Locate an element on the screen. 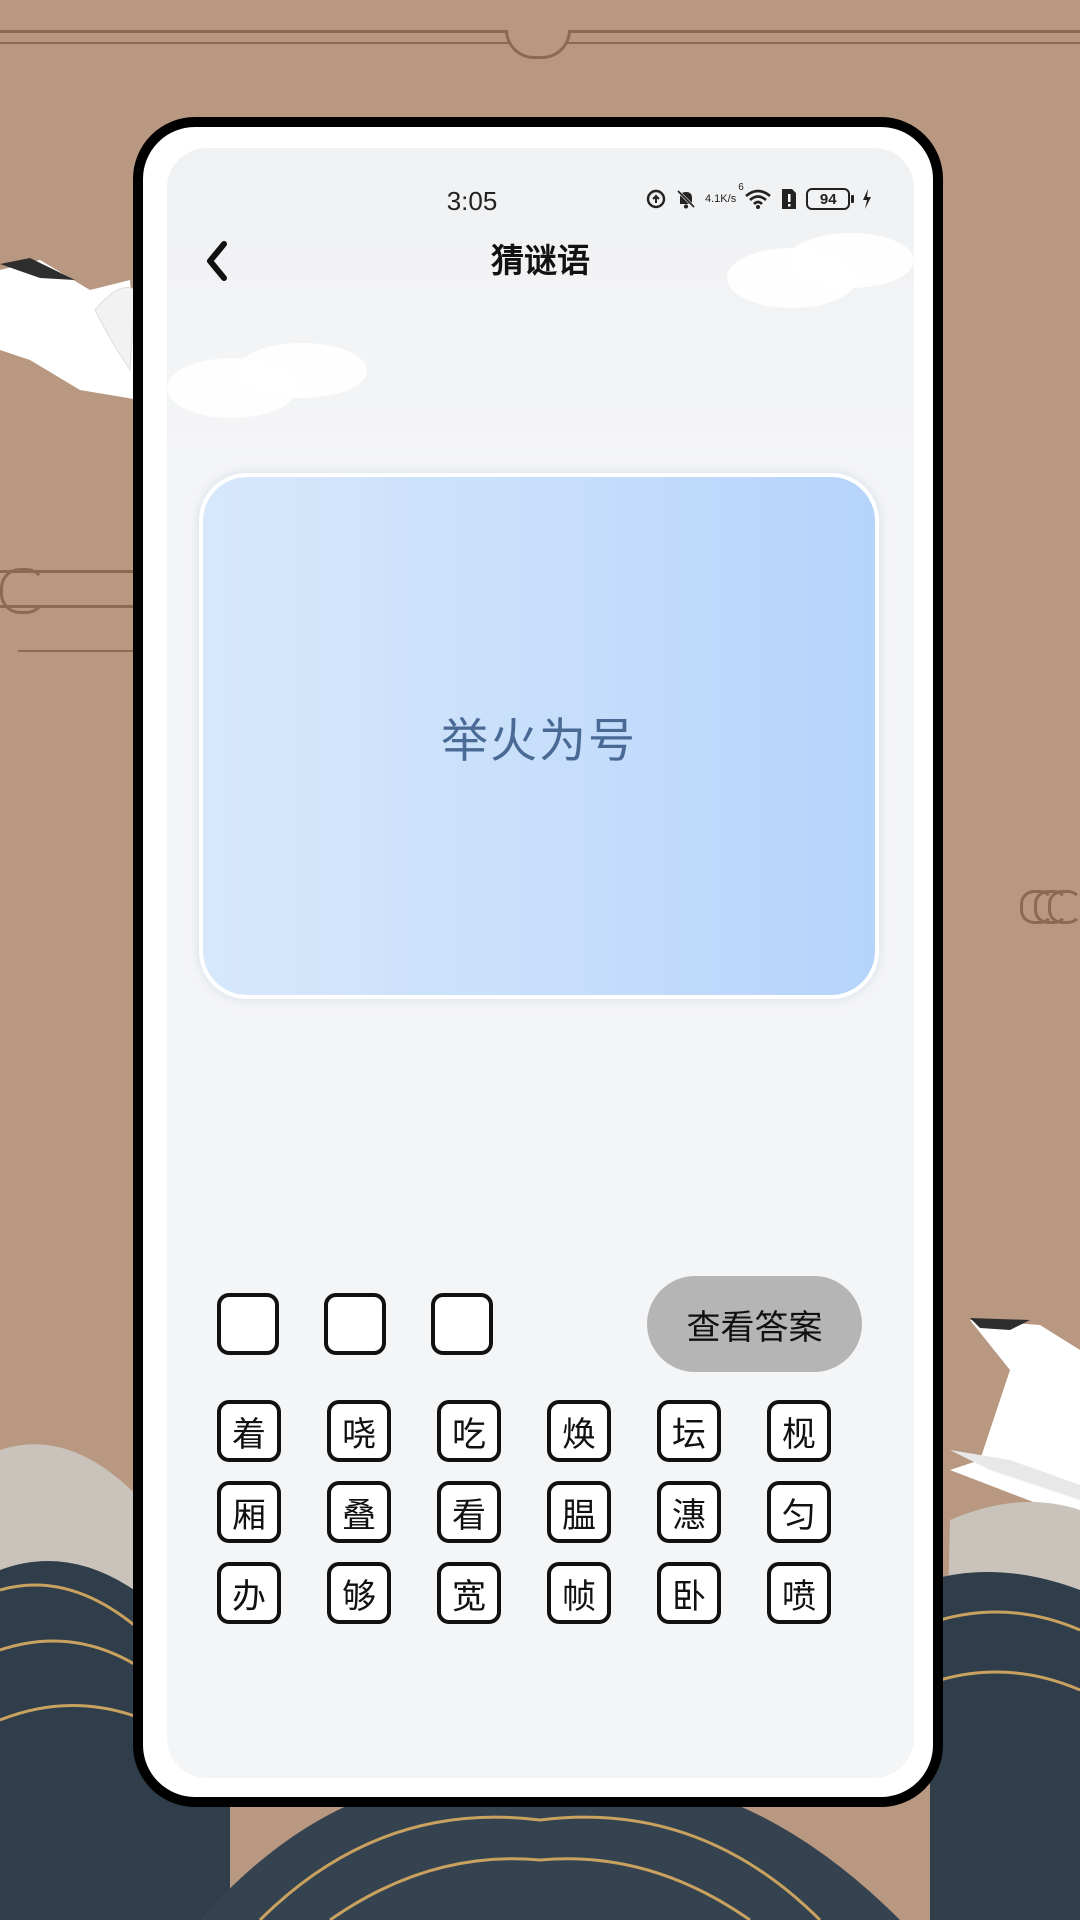  character-tile: 宽 is located at coordinates (469, 1593).